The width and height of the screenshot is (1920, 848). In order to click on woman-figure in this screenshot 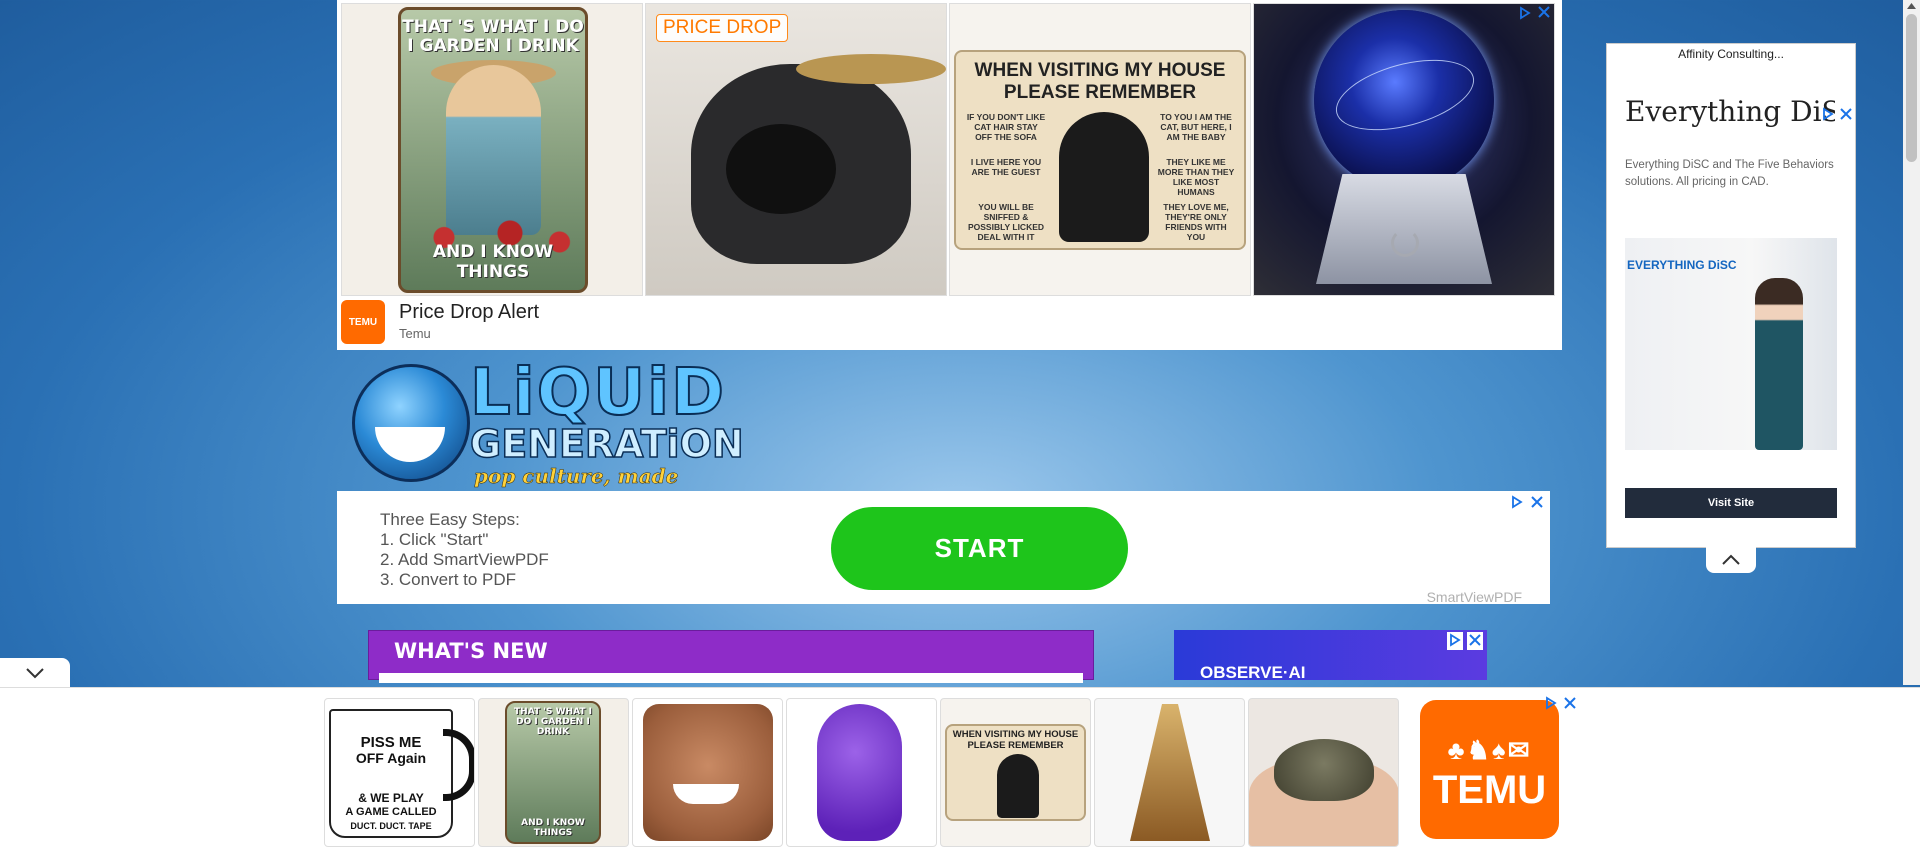, I will do `click(493, 150)`.